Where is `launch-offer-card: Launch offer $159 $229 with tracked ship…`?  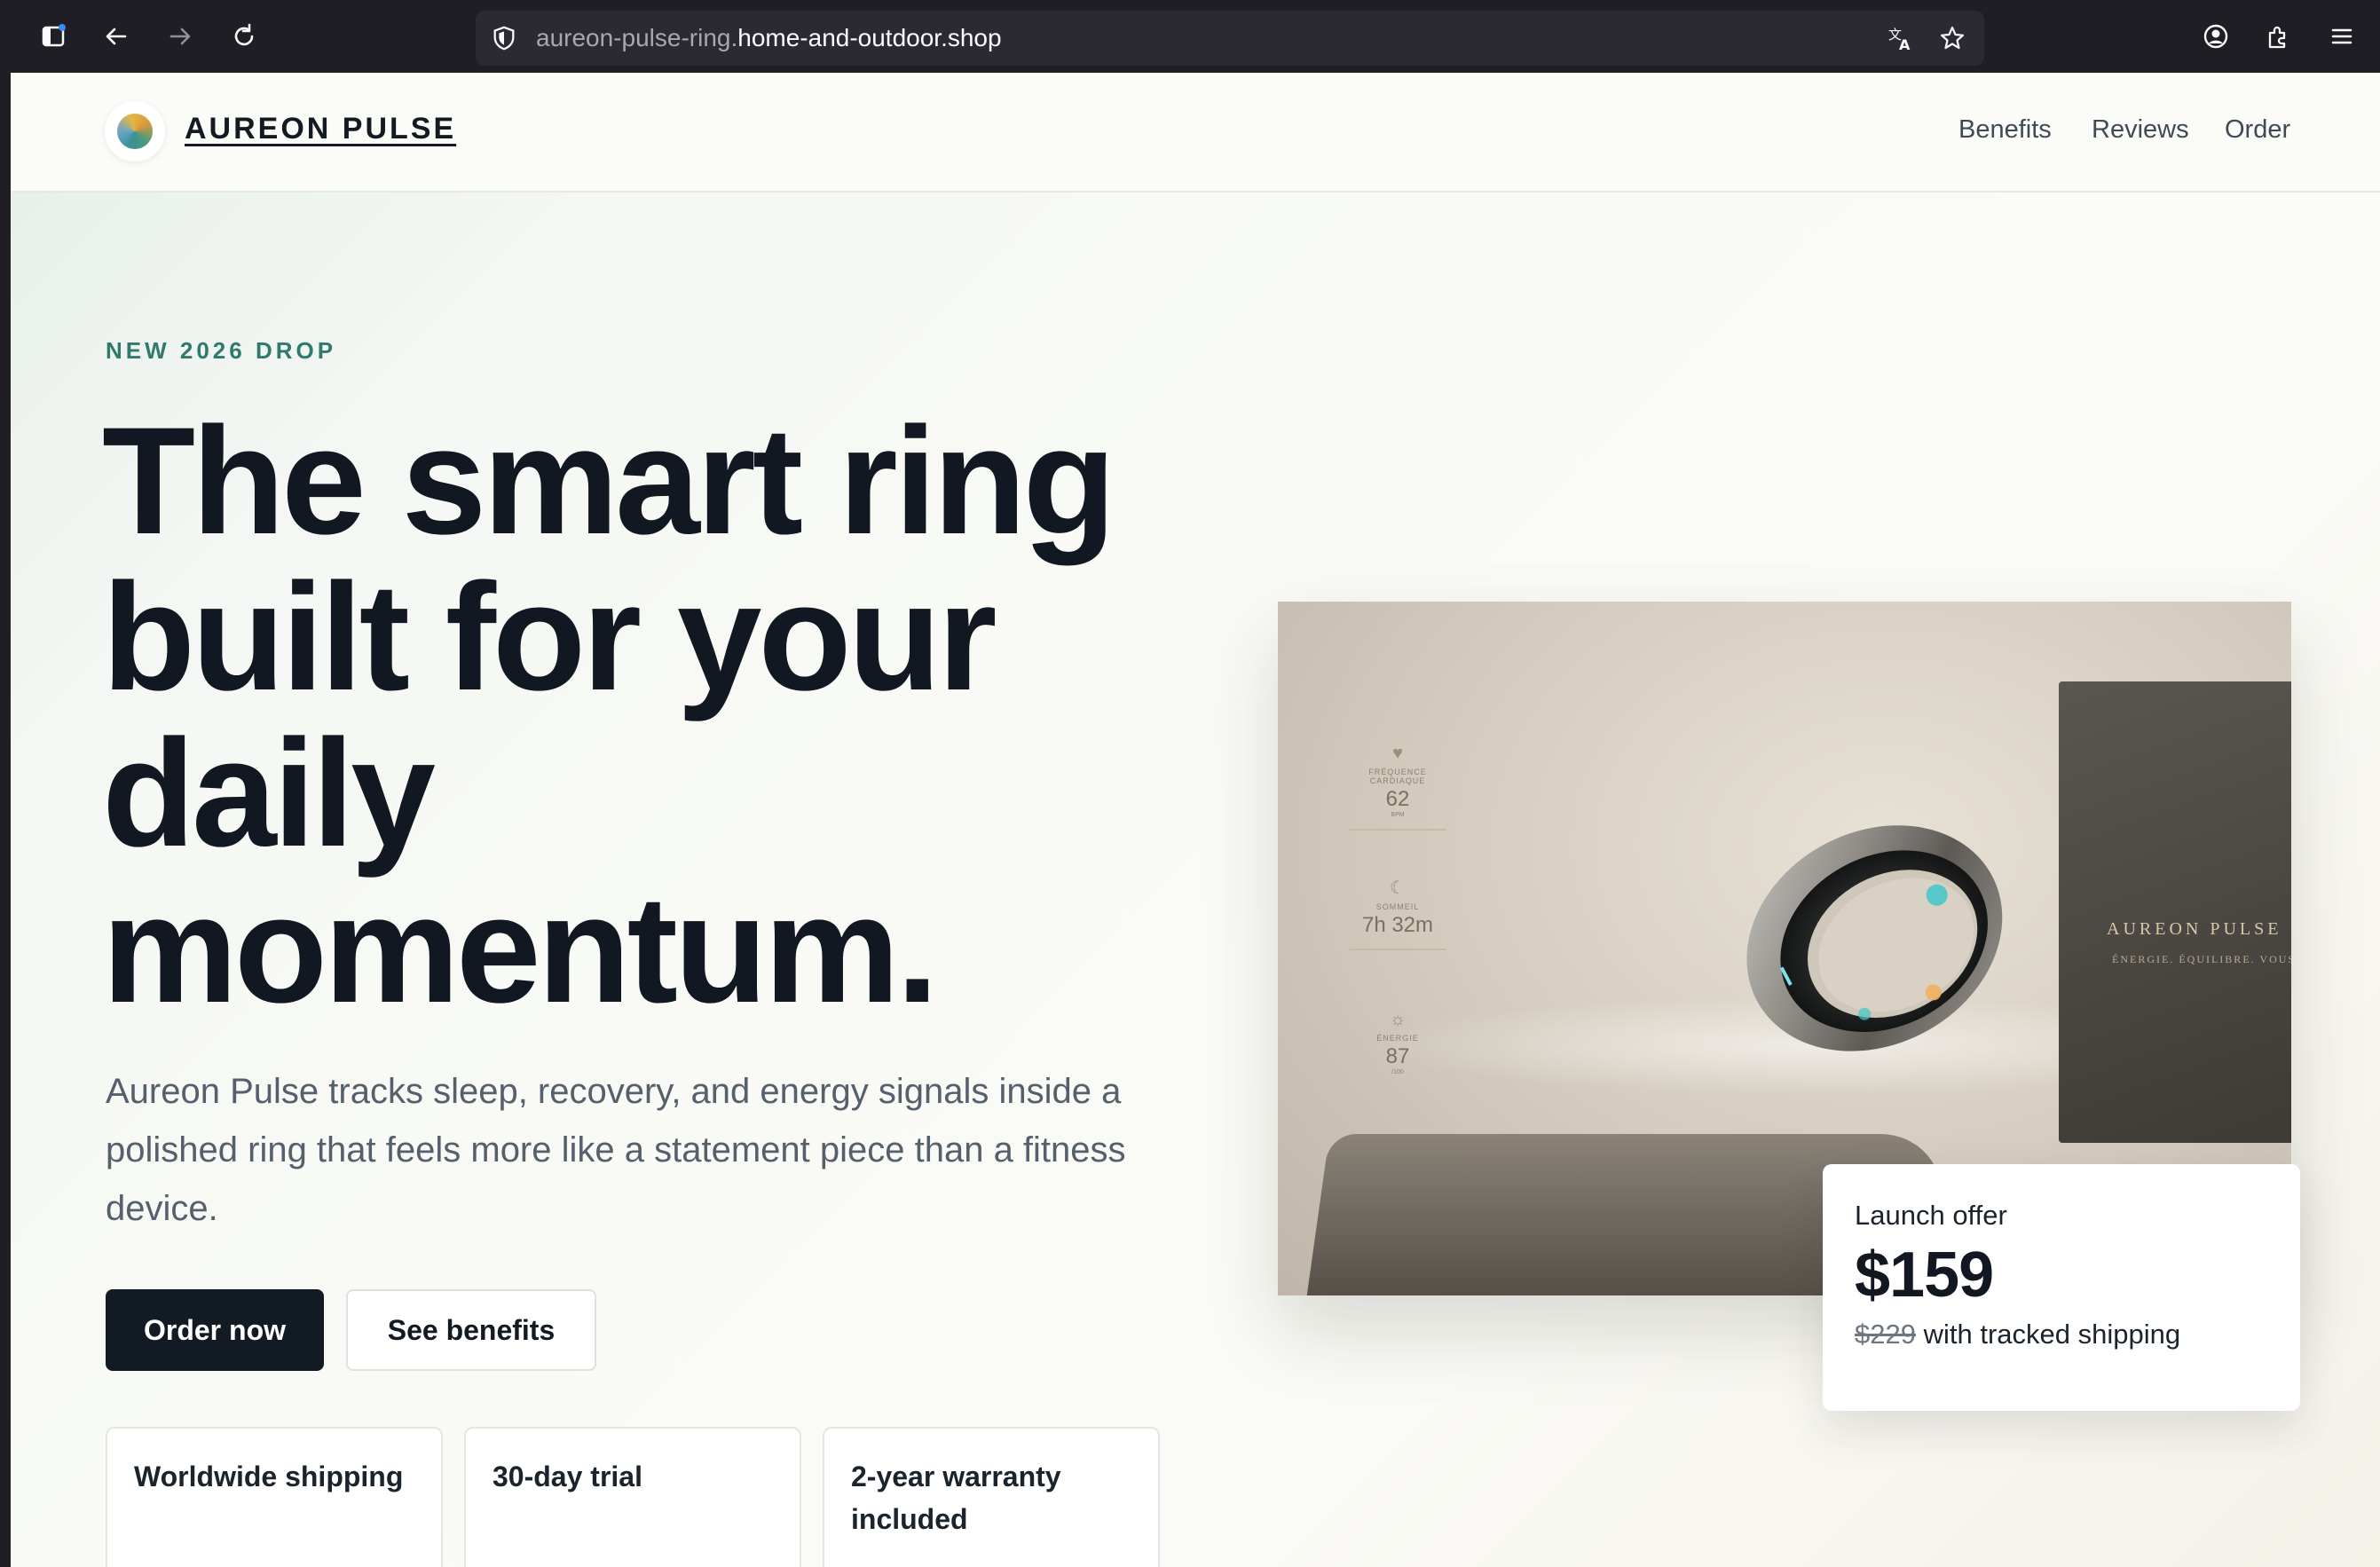 launch-offer-card: Launch offer $159 $229 with tracked ship… is located at coordinates (2061, 1287).